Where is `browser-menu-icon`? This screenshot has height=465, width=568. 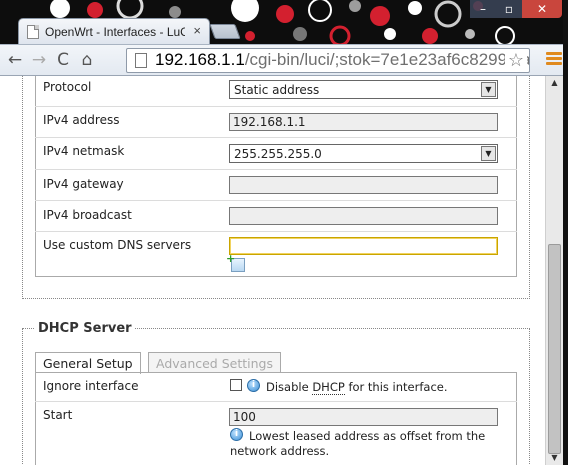 browser-menu-icon is located at coordinates (554, 60).